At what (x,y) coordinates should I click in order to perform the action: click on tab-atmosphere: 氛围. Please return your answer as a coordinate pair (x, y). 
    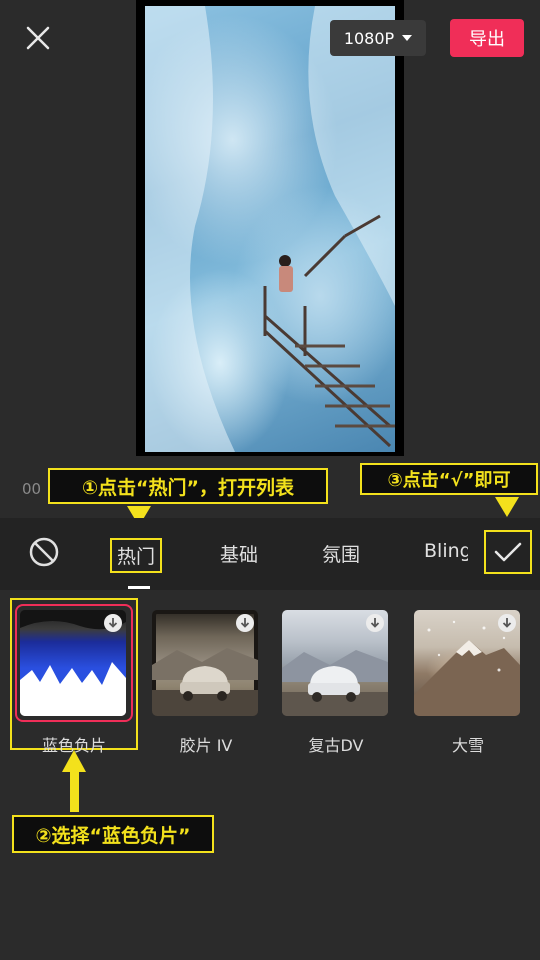
    Looking at the image, I should click on (341, 553).